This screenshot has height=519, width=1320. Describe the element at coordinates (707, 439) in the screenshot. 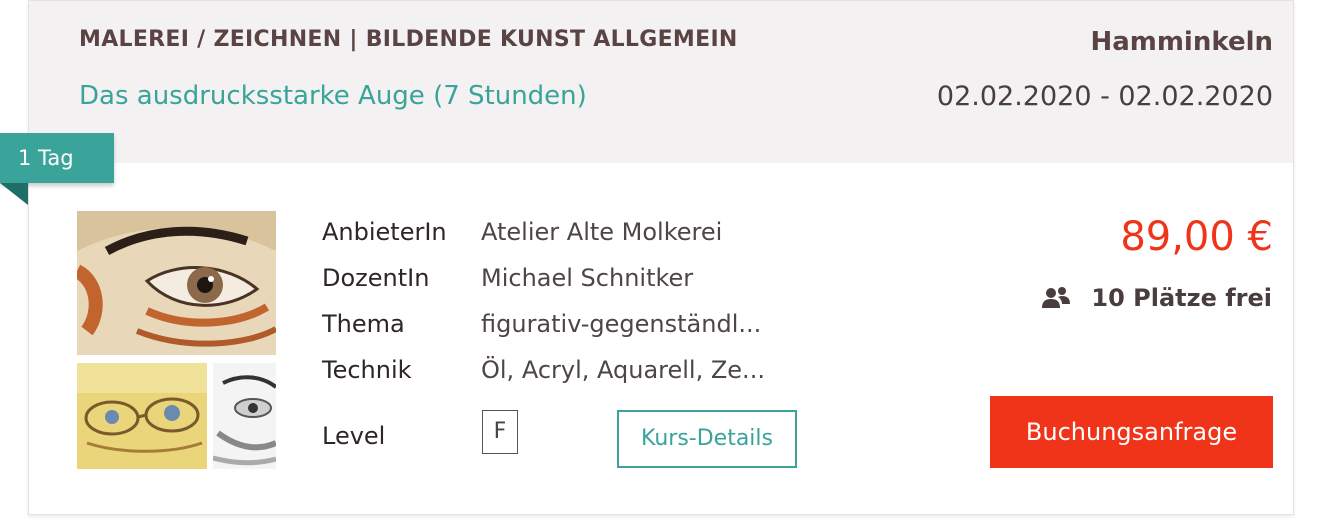

I see `course-details-button: Kurs-Details` at that location.